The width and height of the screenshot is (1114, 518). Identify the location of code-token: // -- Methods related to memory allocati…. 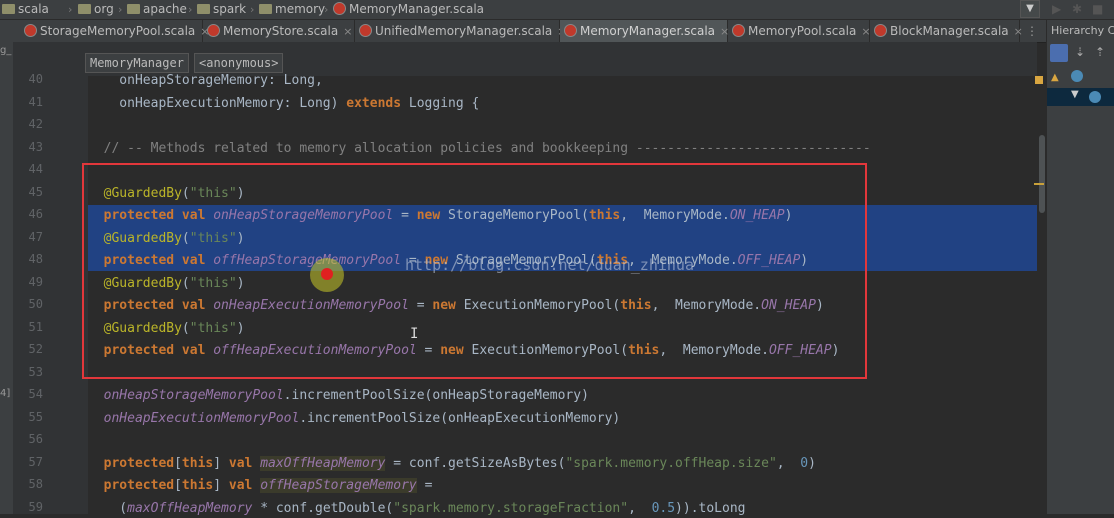
(479, 148).